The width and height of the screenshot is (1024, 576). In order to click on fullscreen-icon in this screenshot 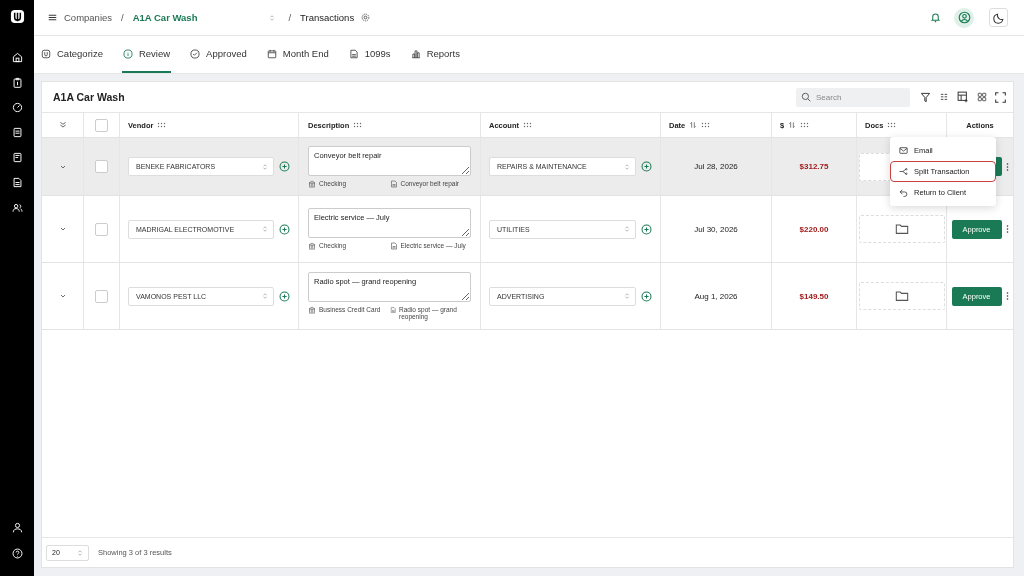, I will do `click(1000, 97)`.